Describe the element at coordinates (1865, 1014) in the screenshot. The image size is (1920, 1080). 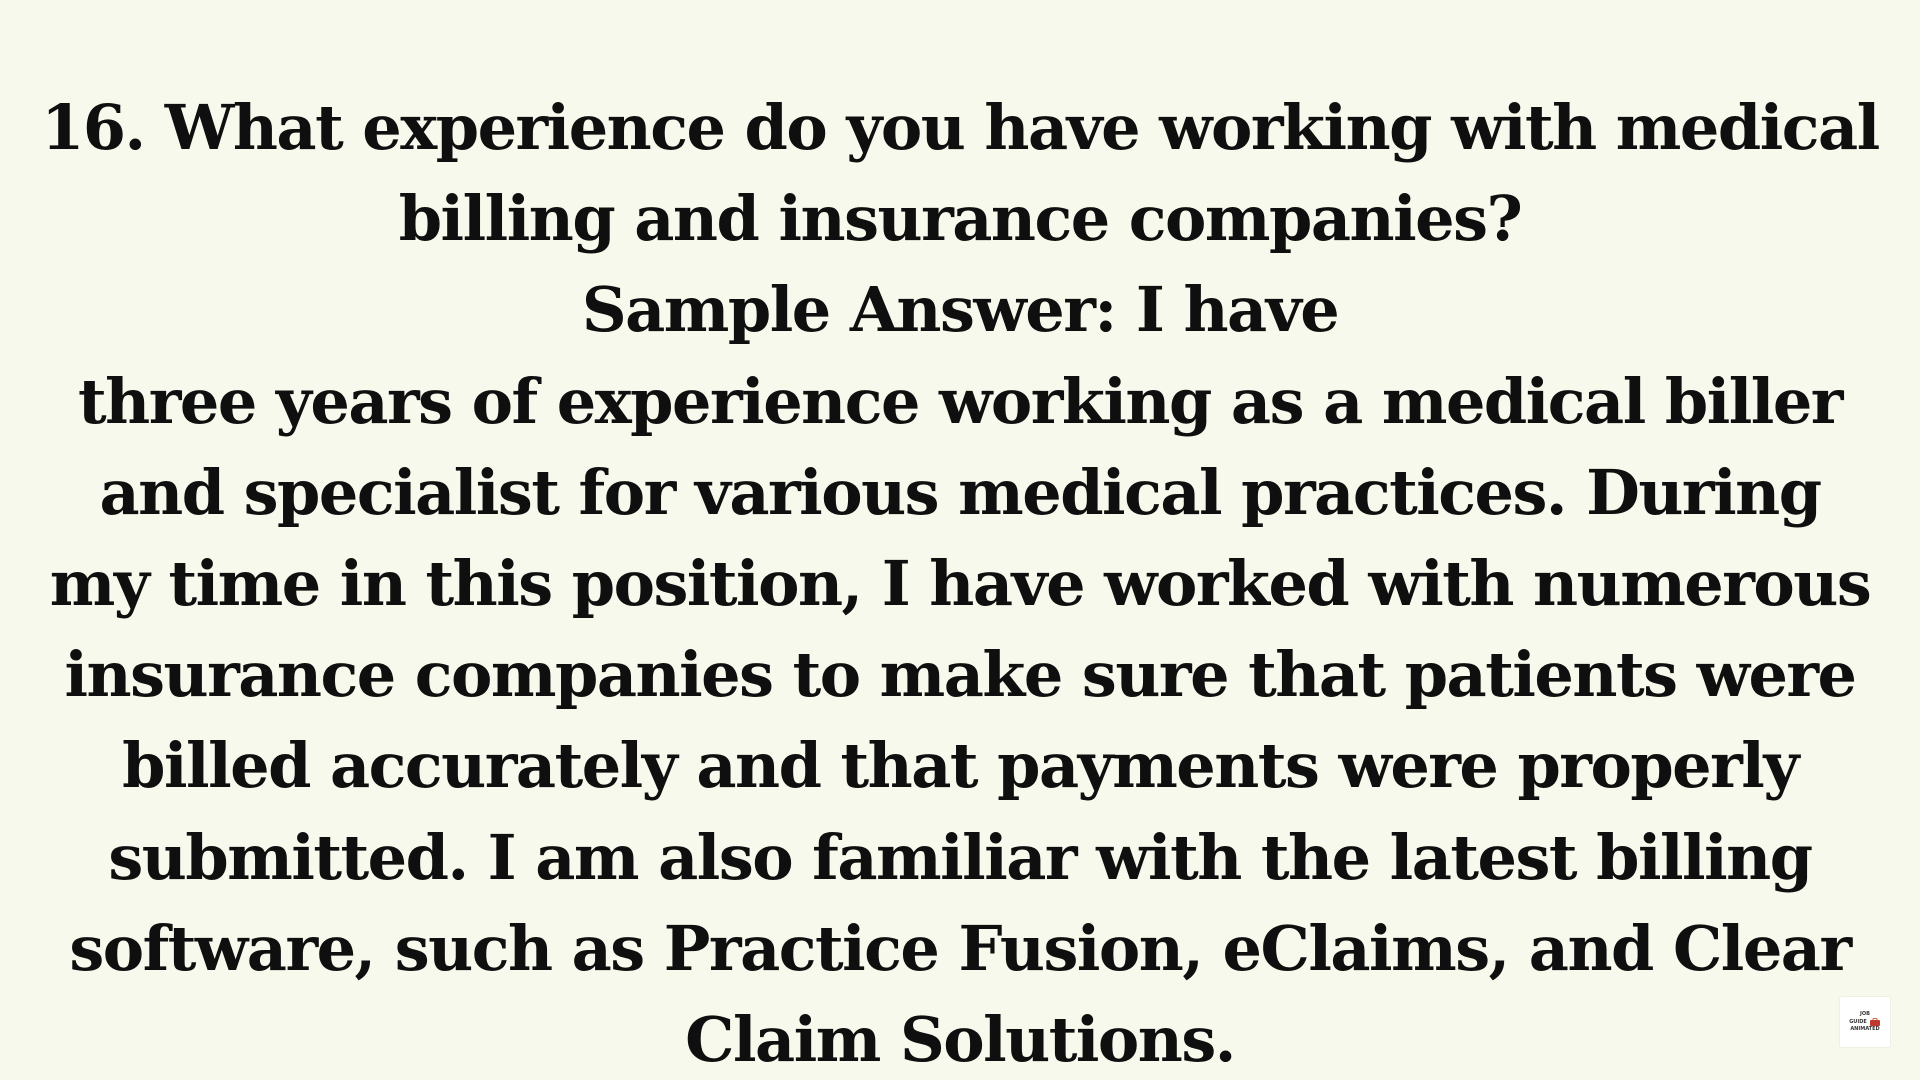
I see `watermark-line-1: JOB` at that location.